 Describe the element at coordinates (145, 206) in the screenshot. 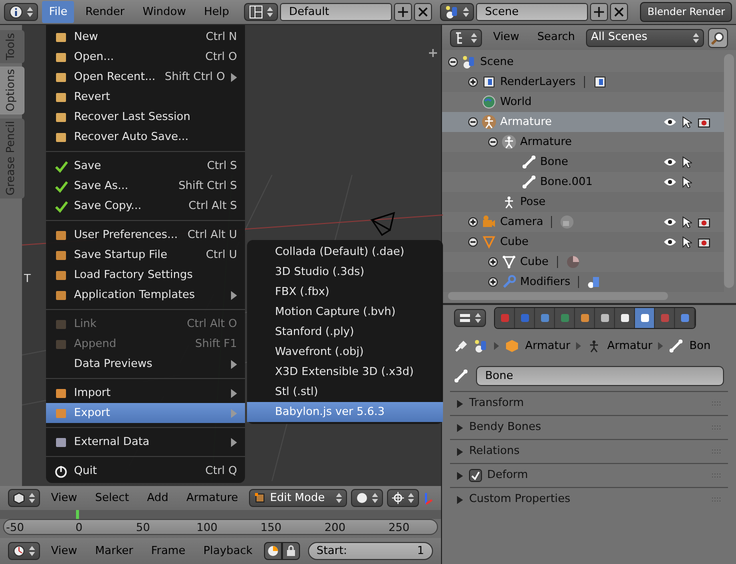

I see `menu-item: Save Copy... Ctrl Alt S` at that location.